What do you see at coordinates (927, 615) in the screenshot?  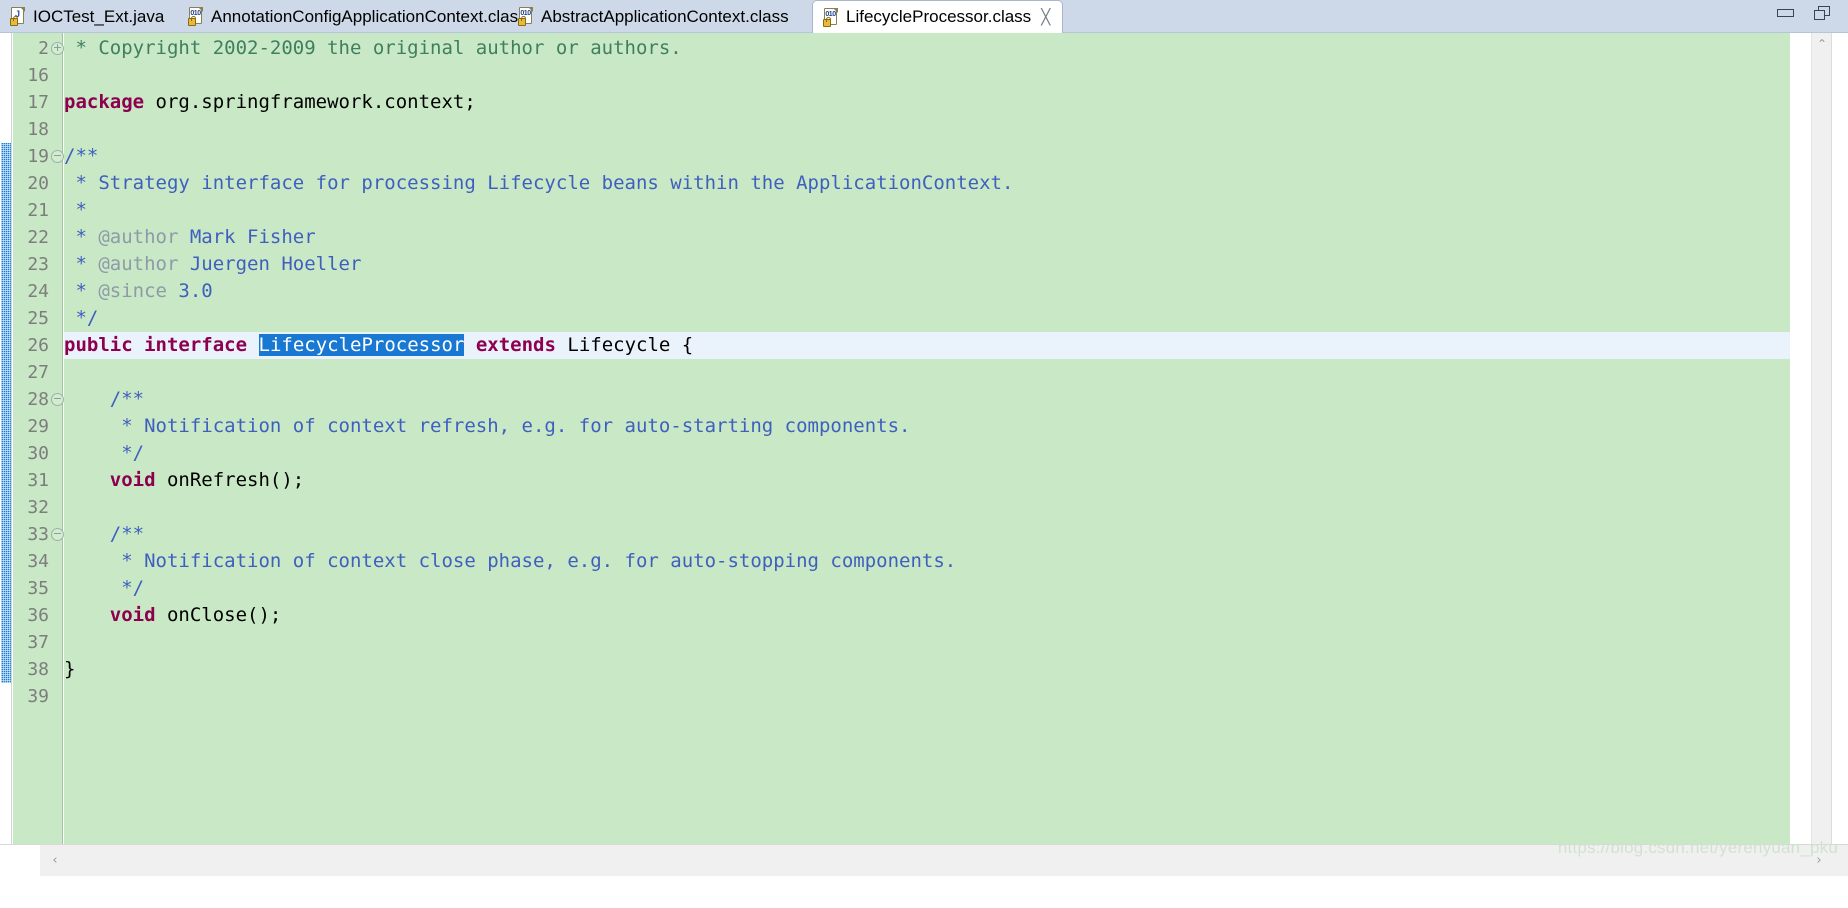 I see `code-line: void onClose();` at bounding box center [927, 615].